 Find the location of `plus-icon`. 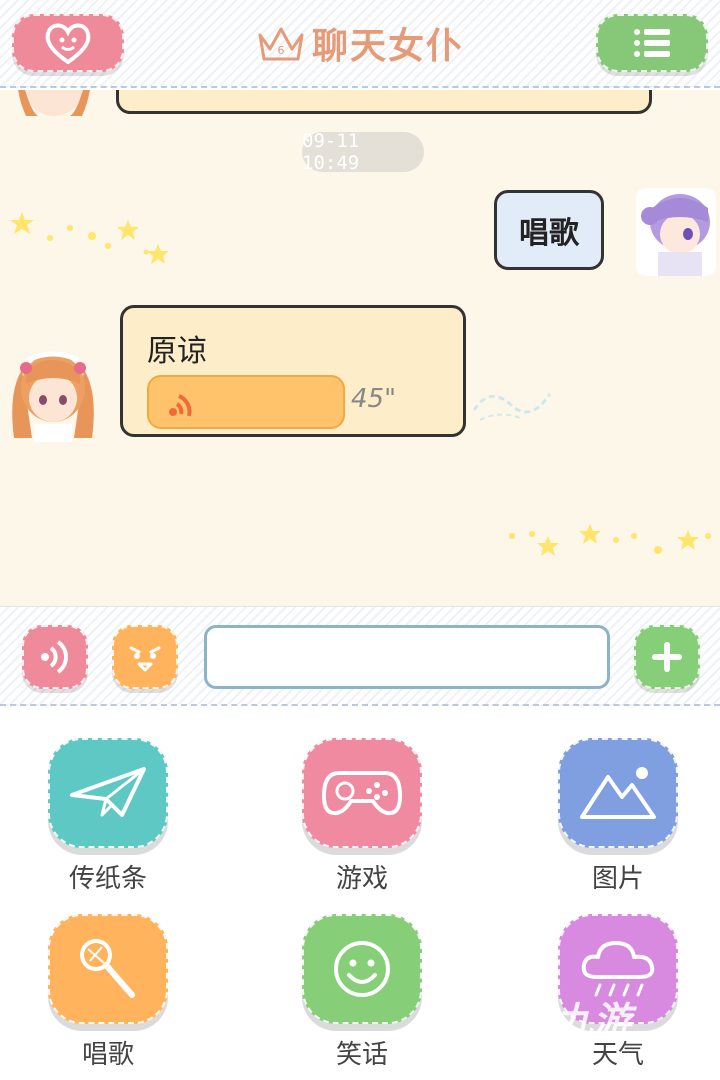

plus-icon is located at coordinates (667, 657).